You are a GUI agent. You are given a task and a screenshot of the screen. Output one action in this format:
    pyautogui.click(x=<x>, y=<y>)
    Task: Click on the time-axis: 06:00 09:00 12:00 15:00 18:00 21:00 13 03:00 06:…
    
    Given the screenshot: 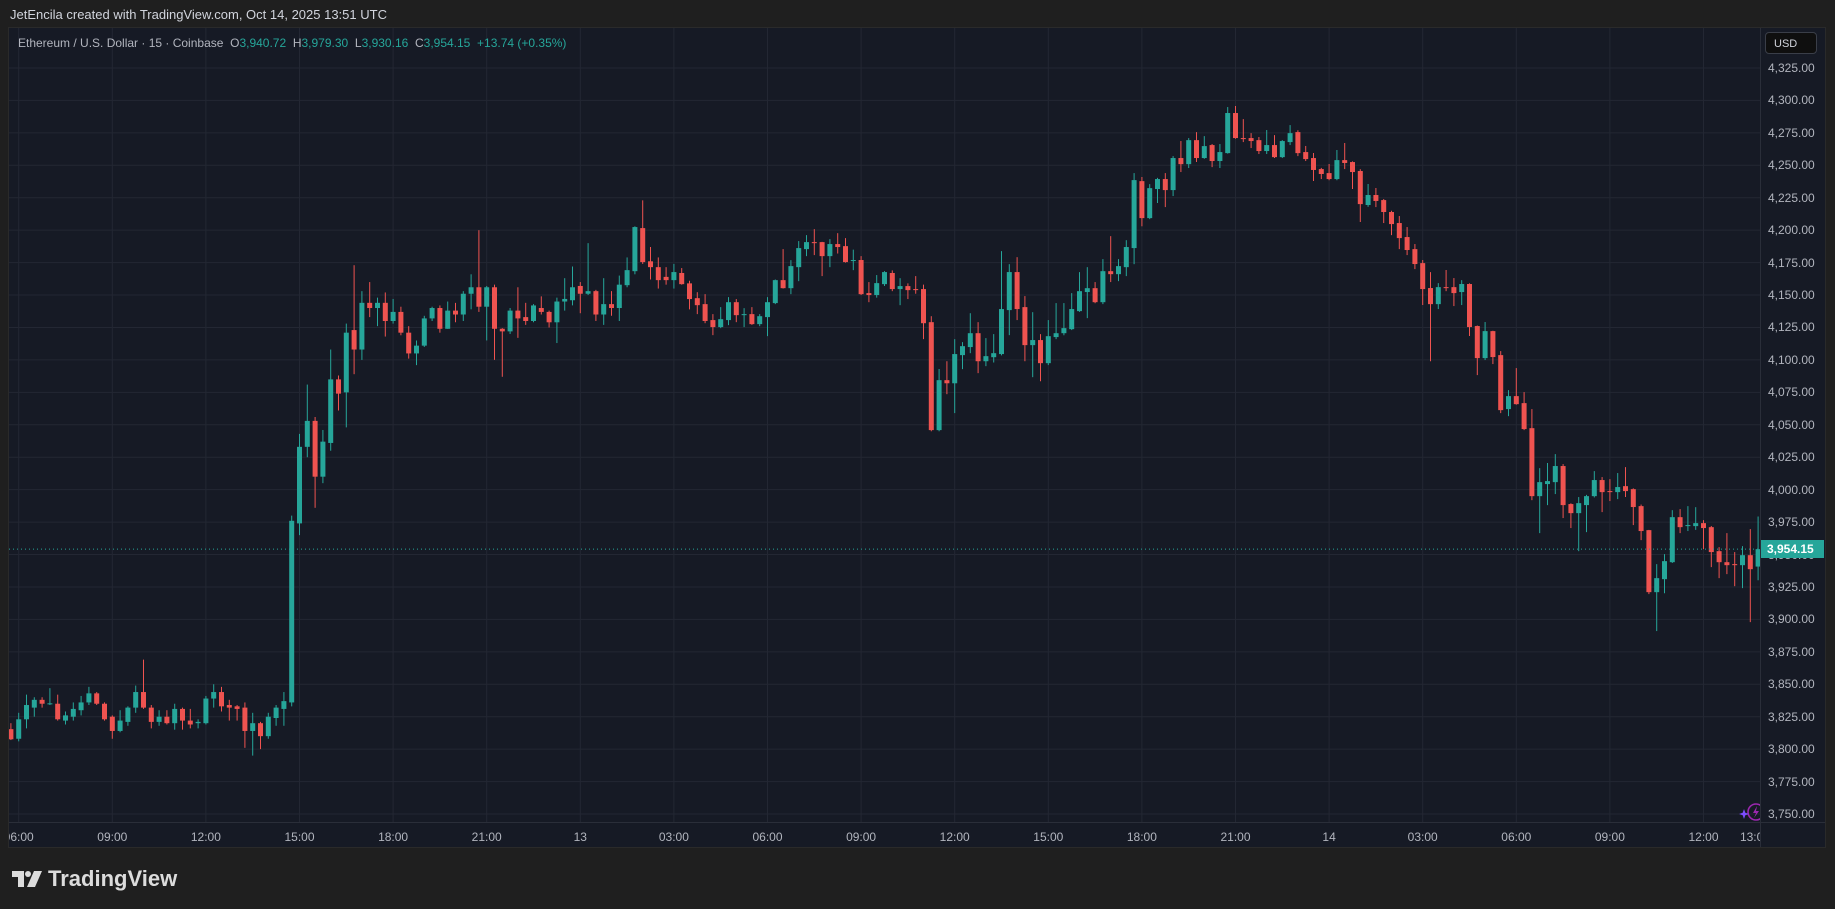 What is the action you would take?
    pyautogui.click(x=884, y=834)
    